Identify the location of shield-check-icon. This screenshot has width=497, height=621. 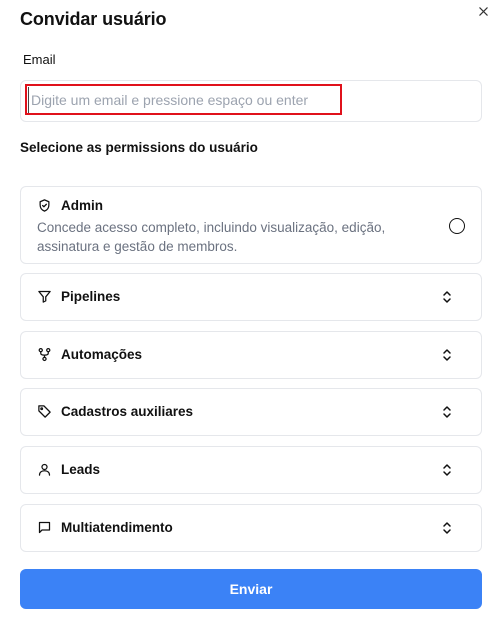
(44, 205).